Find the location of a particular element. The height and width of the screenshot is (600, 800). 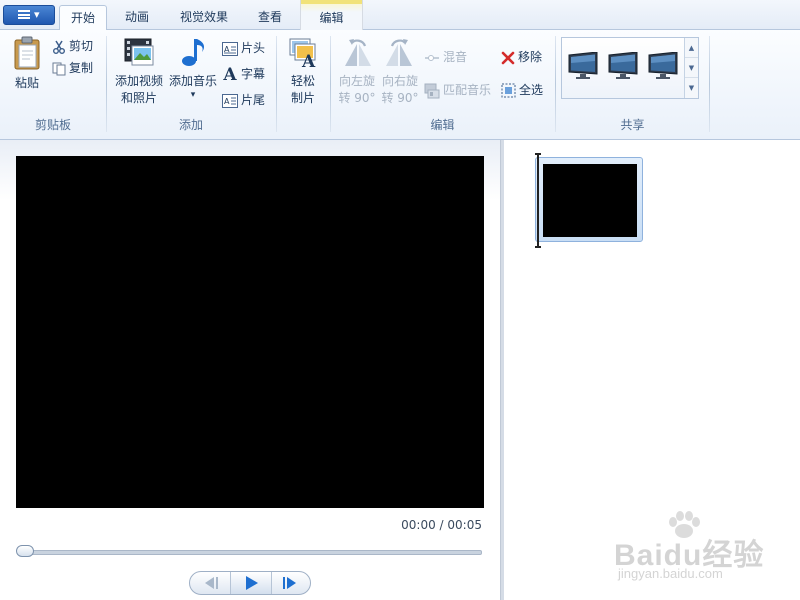

remove-x-icon is located at coordinates (508, 57).